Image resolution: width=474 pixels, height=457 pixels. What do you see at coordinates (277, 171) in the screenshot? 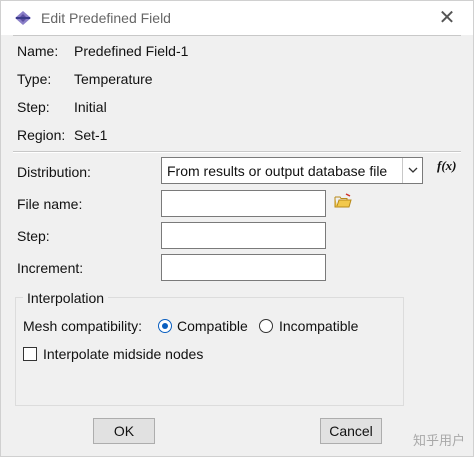
I see `distribution-selected-value: From results or output database file` at bounding box center [277, 171].